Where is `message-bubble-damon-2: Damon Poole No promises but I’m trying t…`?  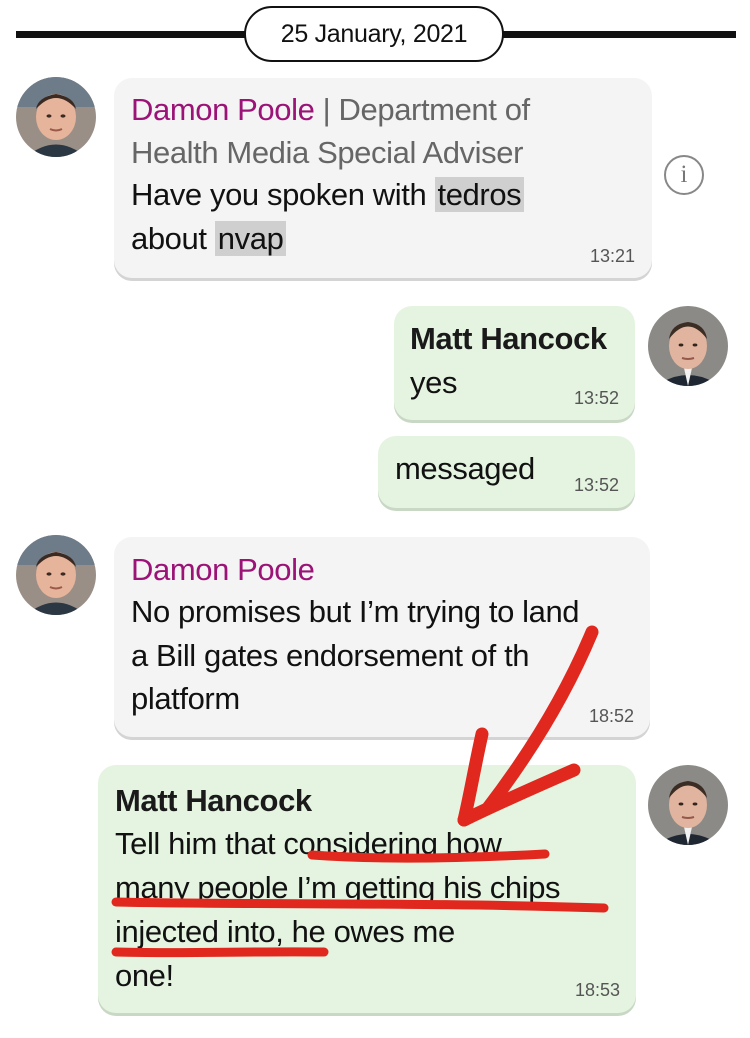 message-bubble-damon-2: Damon Poole No promises but I’m trying t… is located at coordinates (382, 637).